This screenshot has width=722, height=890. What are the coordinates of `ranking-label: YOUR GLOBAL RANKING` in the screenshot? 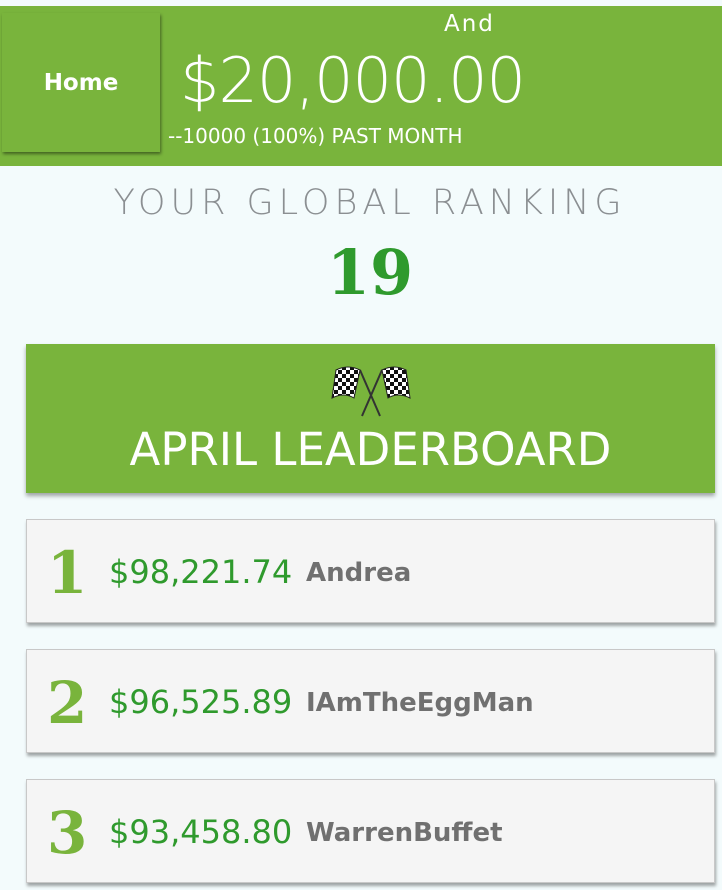 It's located at (370, 203).